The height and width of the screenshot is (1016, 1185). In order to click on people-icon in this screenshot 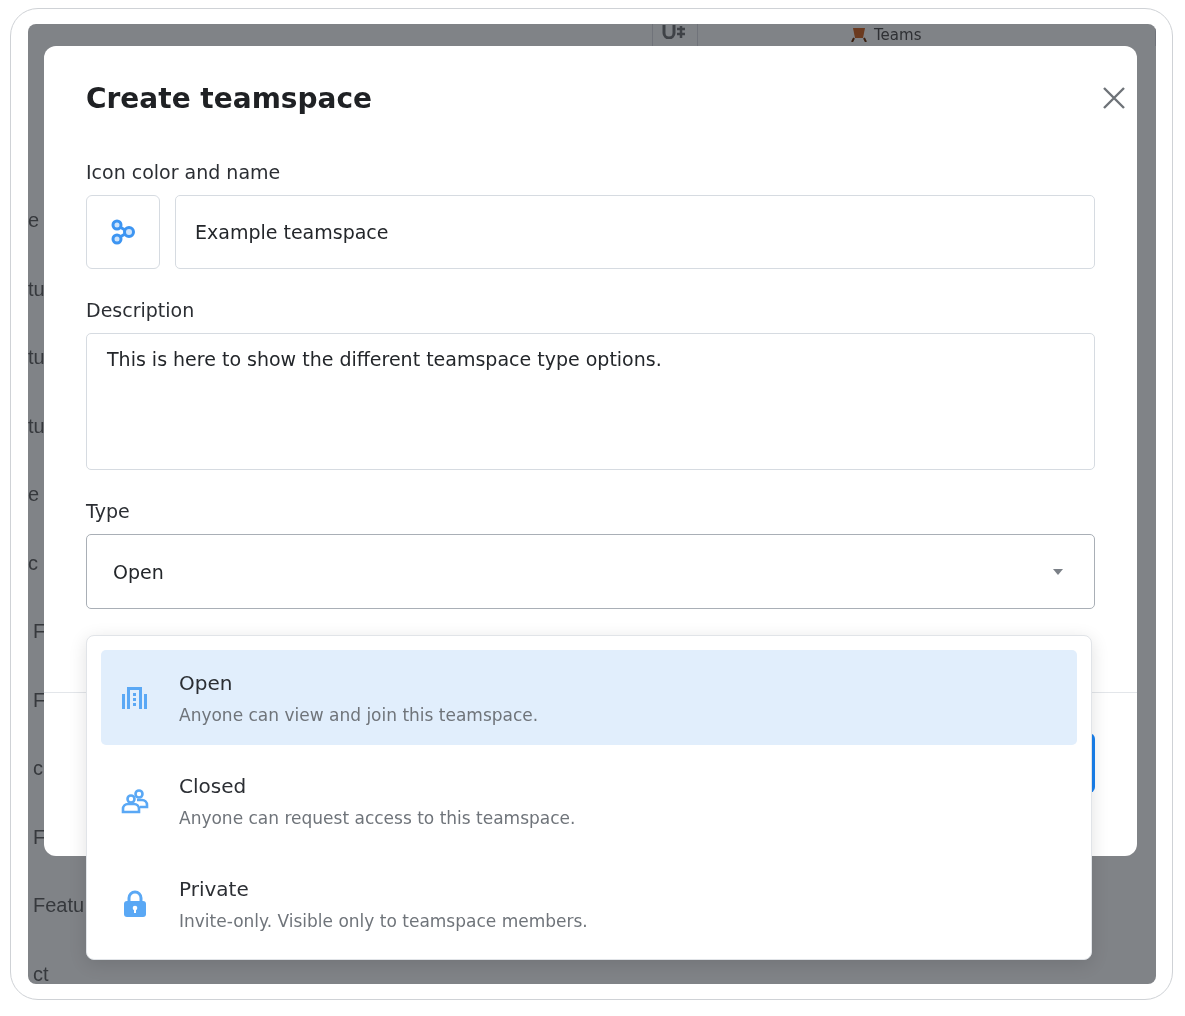, I will do `click(135, 800)`.